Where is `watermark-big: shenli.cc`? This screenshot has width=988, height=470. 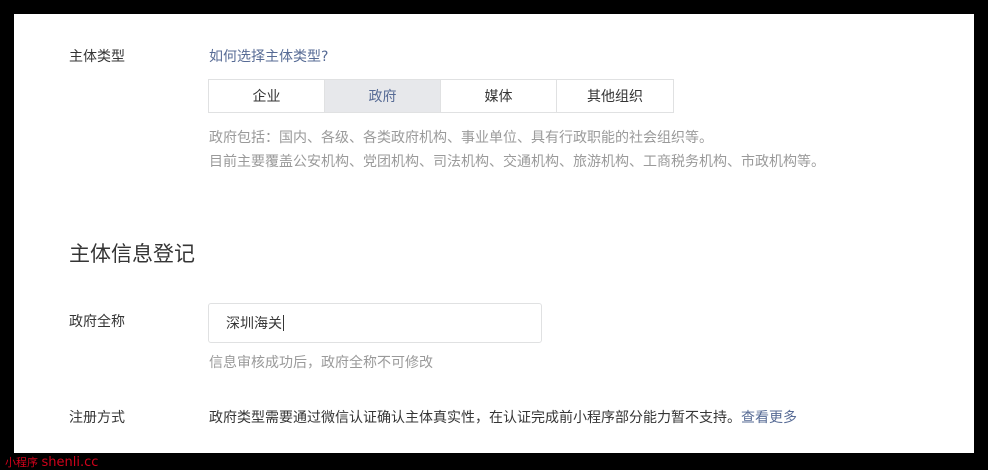 watermark-big: shenli.cc is located at coordinates (70, 462).